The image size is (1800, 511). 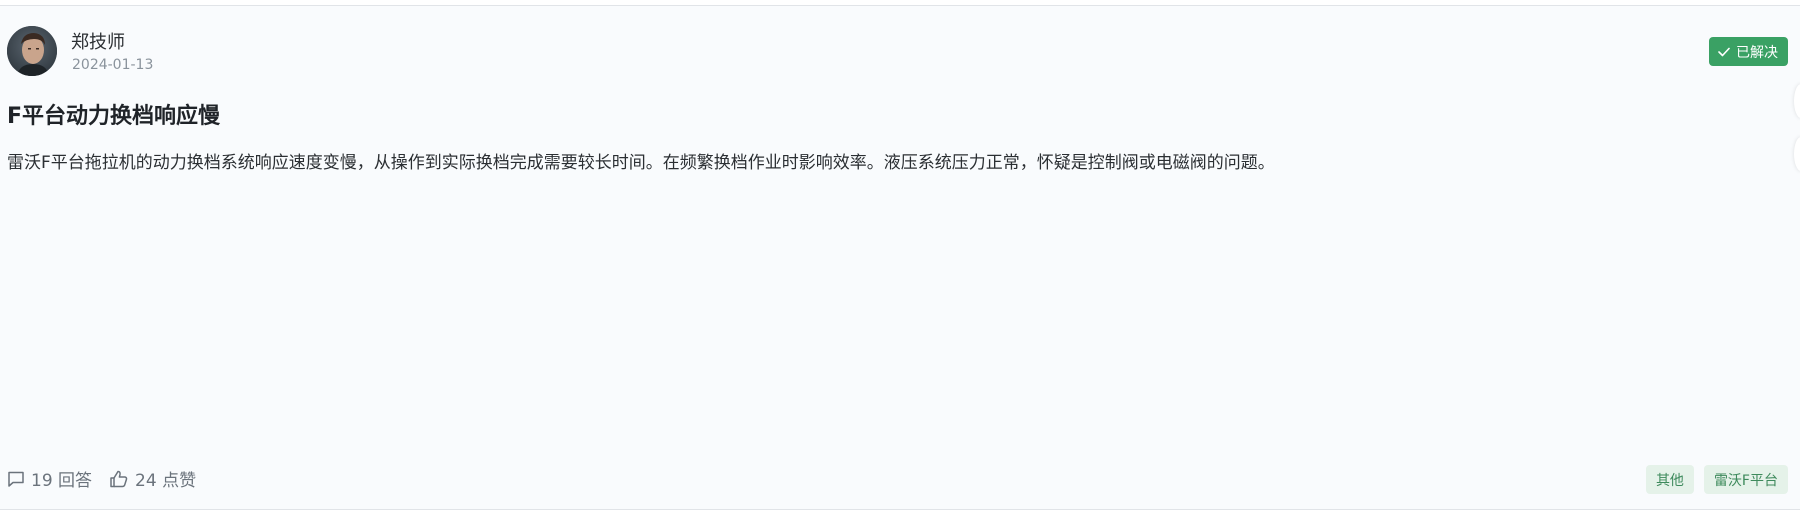 What do you see at coordinates (16, 479) in the screenshot?
I see `comment-icon` at bounding box center [16, 479].